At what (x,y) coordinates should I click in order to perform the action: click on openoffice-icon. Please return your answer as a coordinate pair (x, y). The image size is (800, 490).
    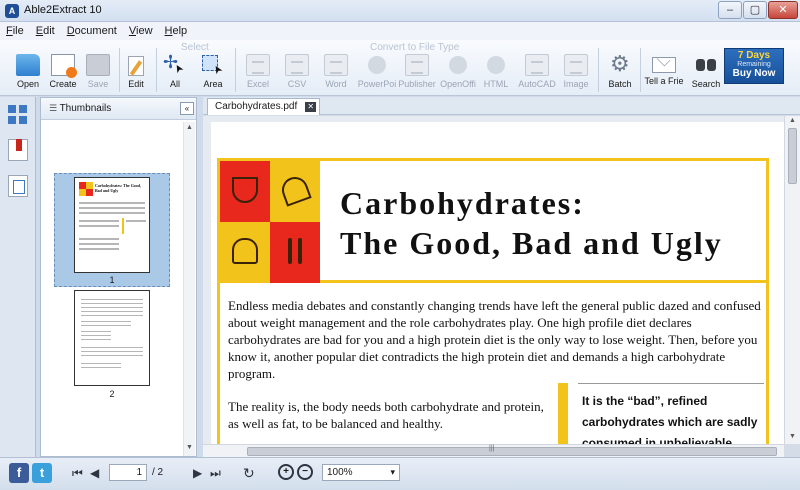
    Looking at the image, I should click on (458, 65).